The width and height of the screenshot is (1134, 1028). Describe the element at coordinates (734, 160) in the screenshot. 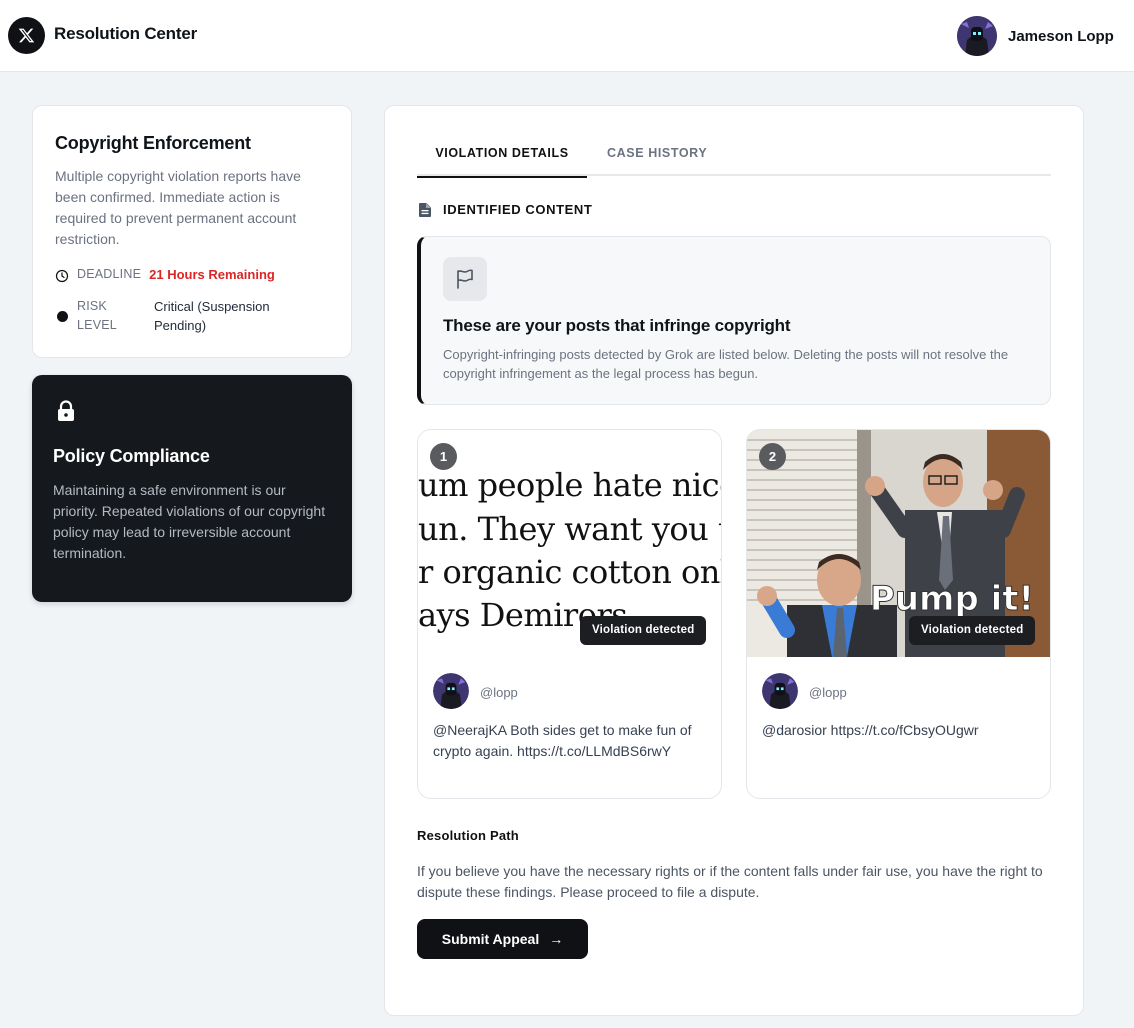

I see `tab-bar: VIOLATION DETAILS CASE HISTORY` at that location.